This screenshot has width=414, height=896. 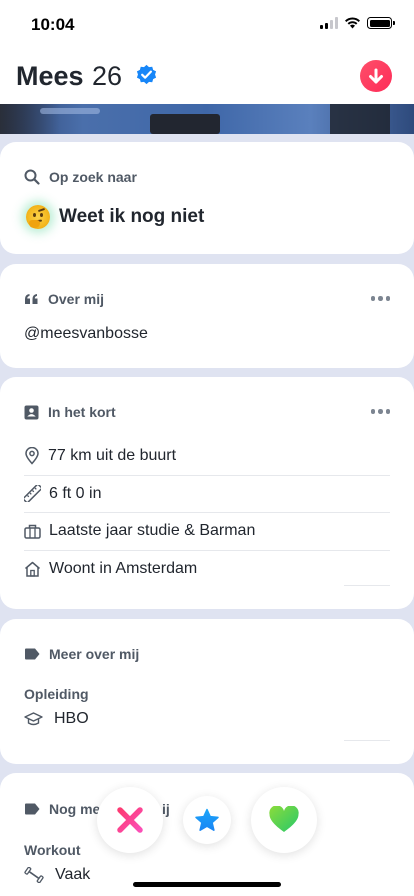 What do you see at coordinates (34, 875) in the screenshot?
I see `dumbbell-icon` at bounding box center [34, 875].